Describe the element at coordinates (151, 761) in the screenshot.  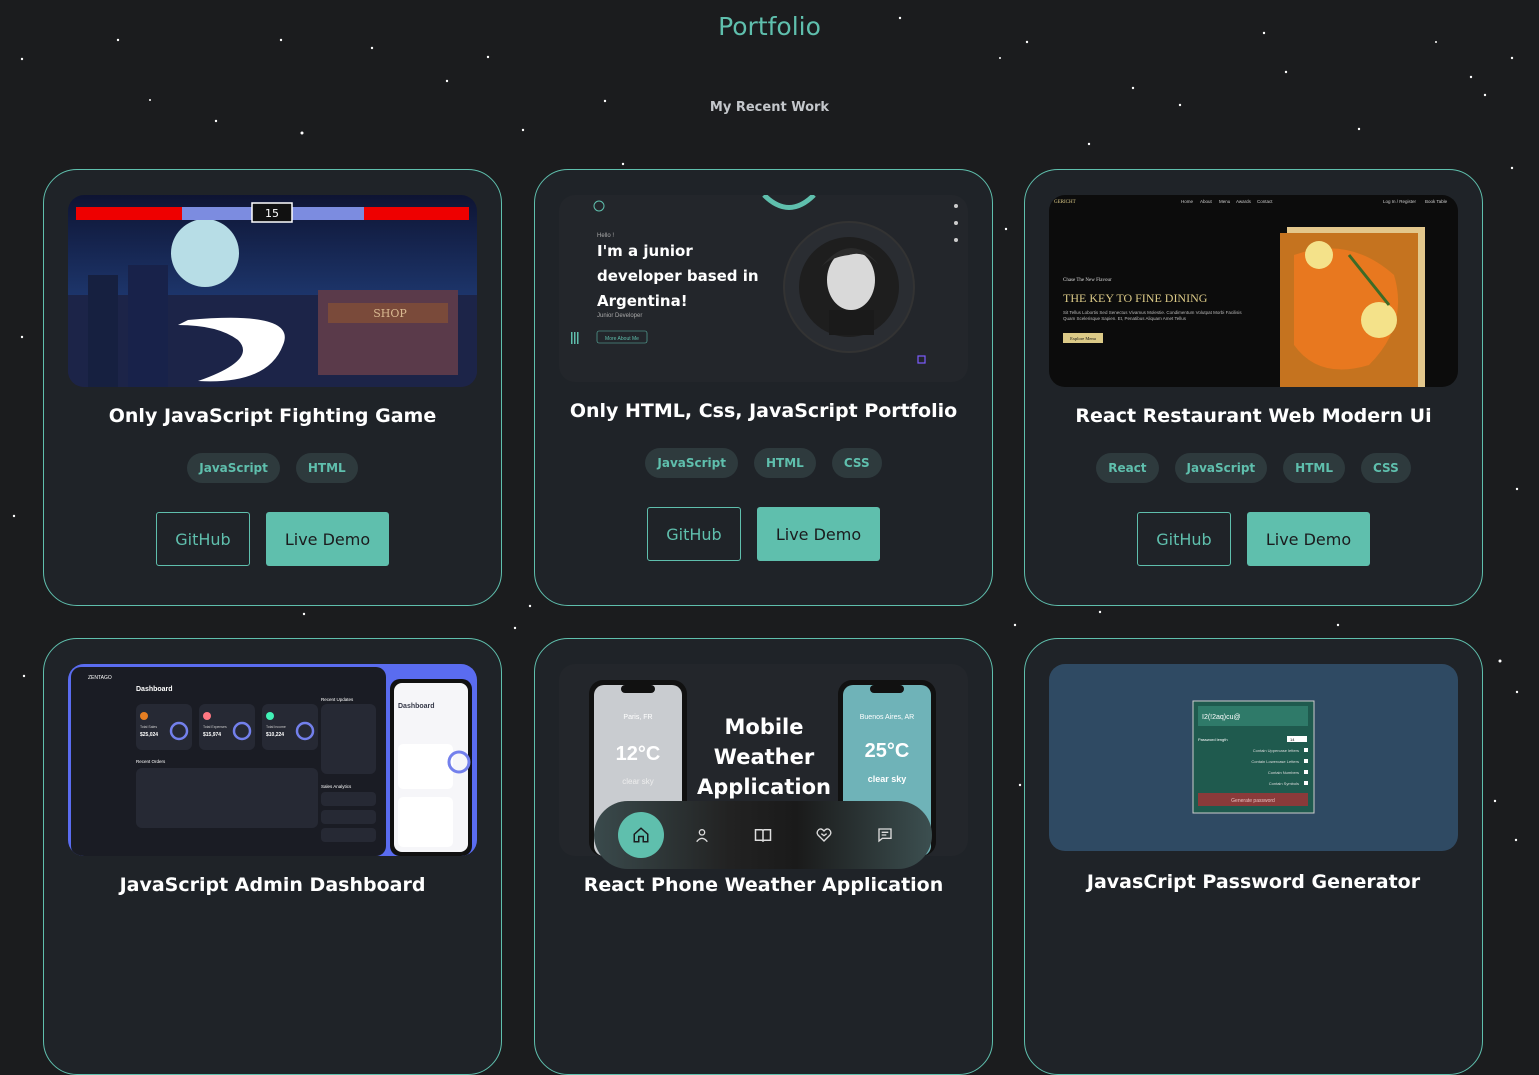
I see `recent-orders-heading: Recent Orders` at that location.